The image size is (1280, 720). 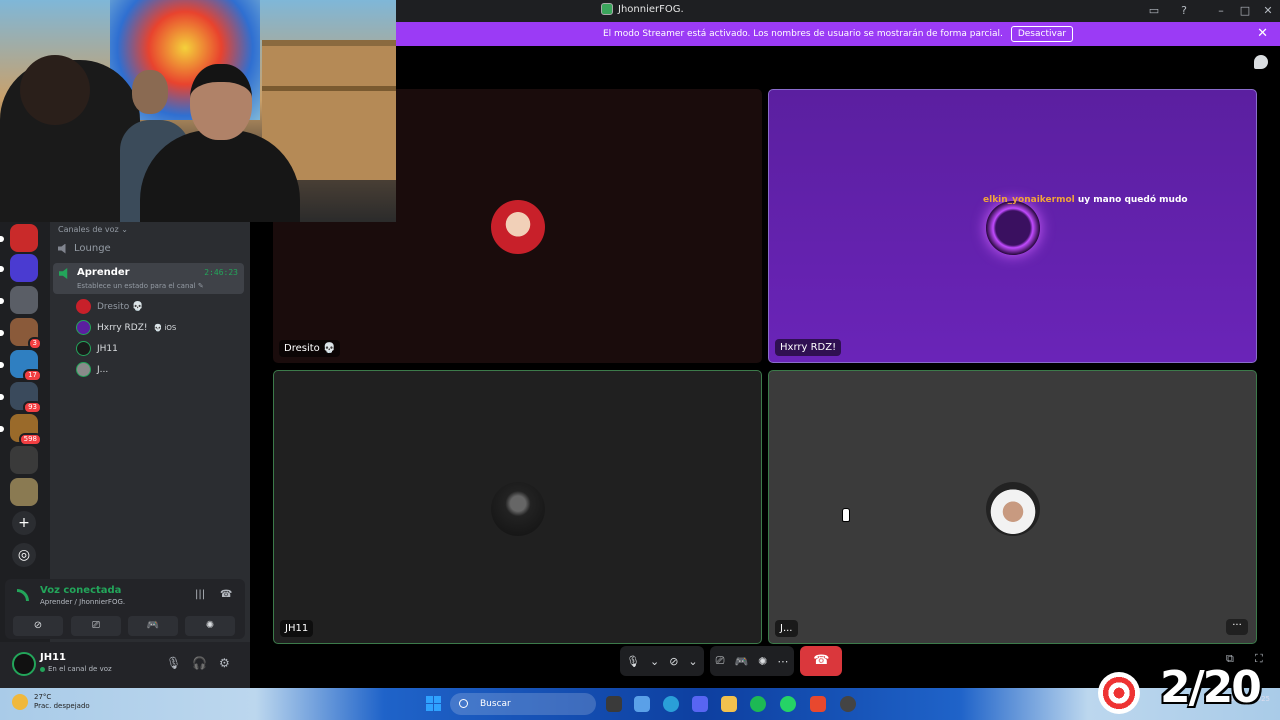 I want to click on chat-icon, so click(x=1261, y=62).